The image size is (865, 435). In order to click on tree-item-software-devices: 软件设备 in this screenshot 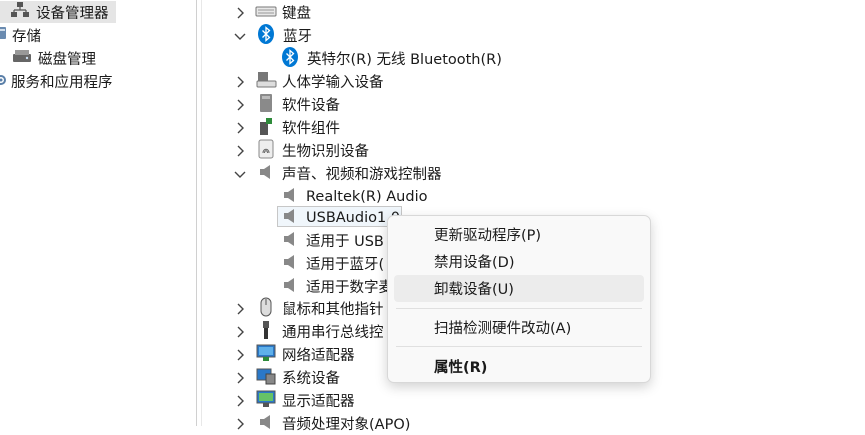, I will do `click(299, 104)`.